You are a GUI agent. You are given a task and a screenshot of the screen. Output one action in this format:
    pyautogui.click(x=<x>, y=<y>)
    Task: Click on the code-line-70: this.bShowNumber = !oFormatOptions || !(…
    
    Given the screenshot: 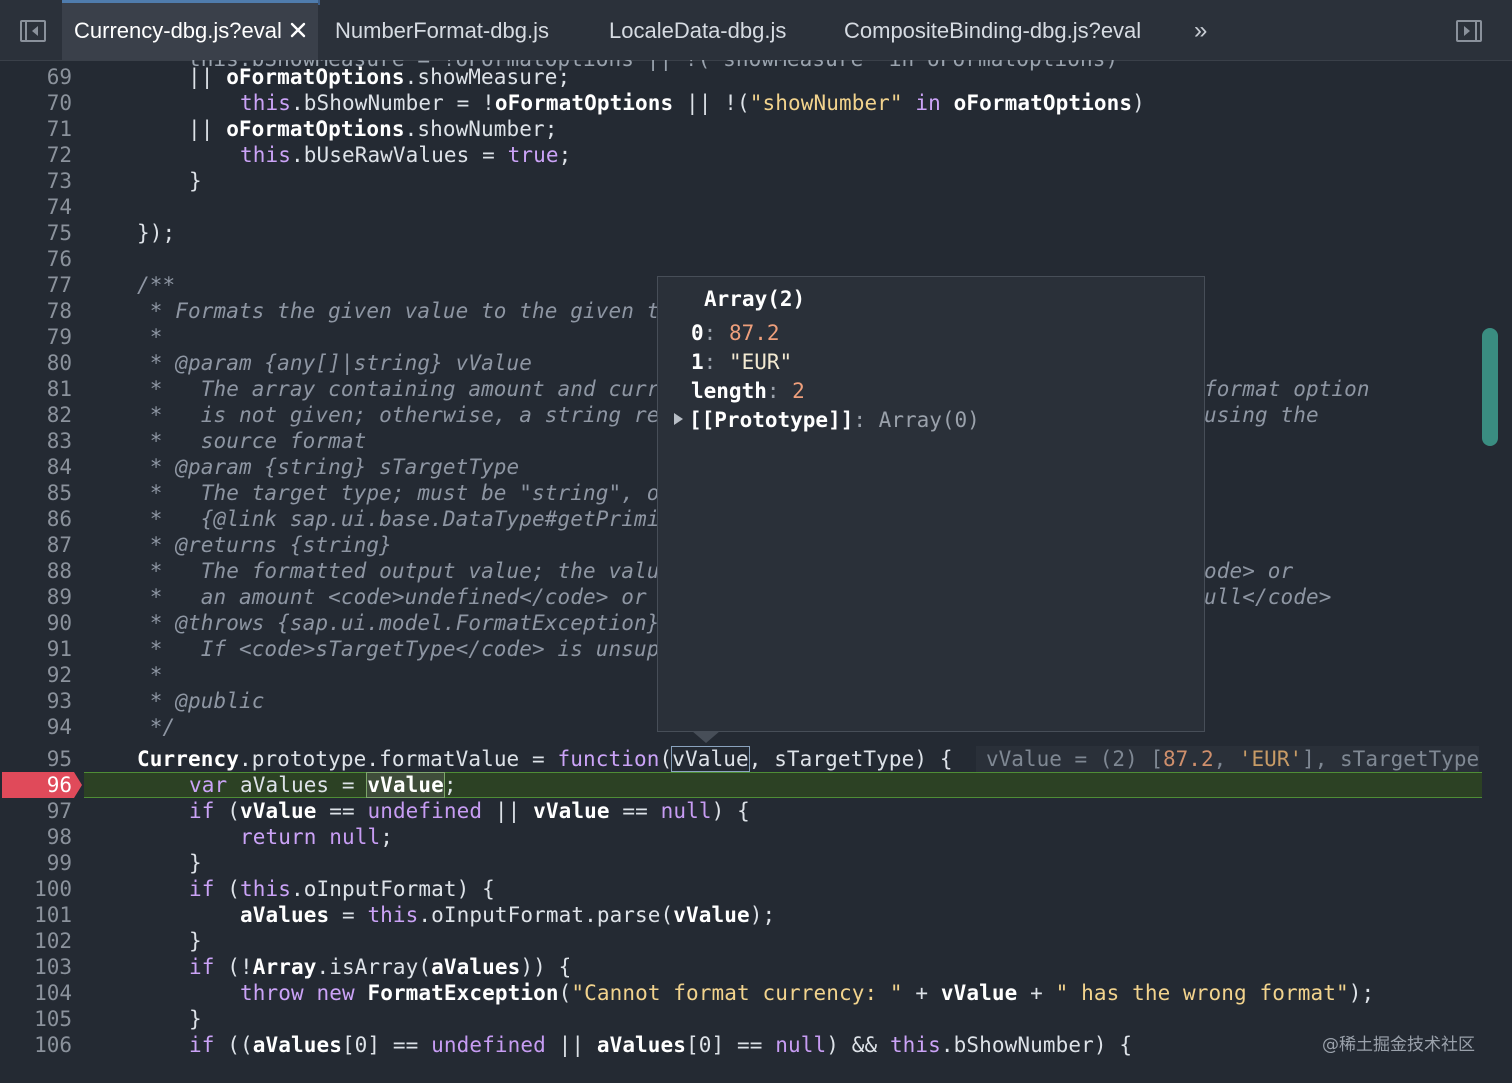 What is the action you would take?
    pyautogui.click(x=692, y=103)
    